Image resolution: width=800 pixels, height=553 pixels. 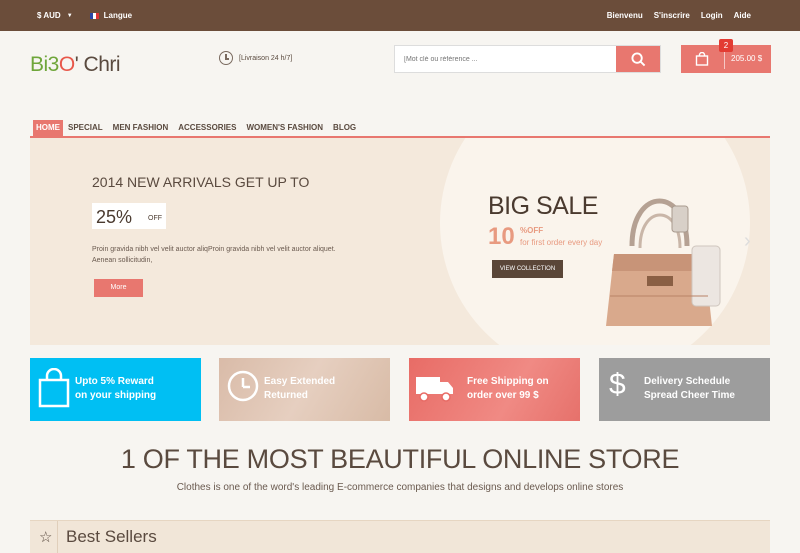 I want to click on feature-line-1: Upto 5% Reward, so click(x=114, y=381).